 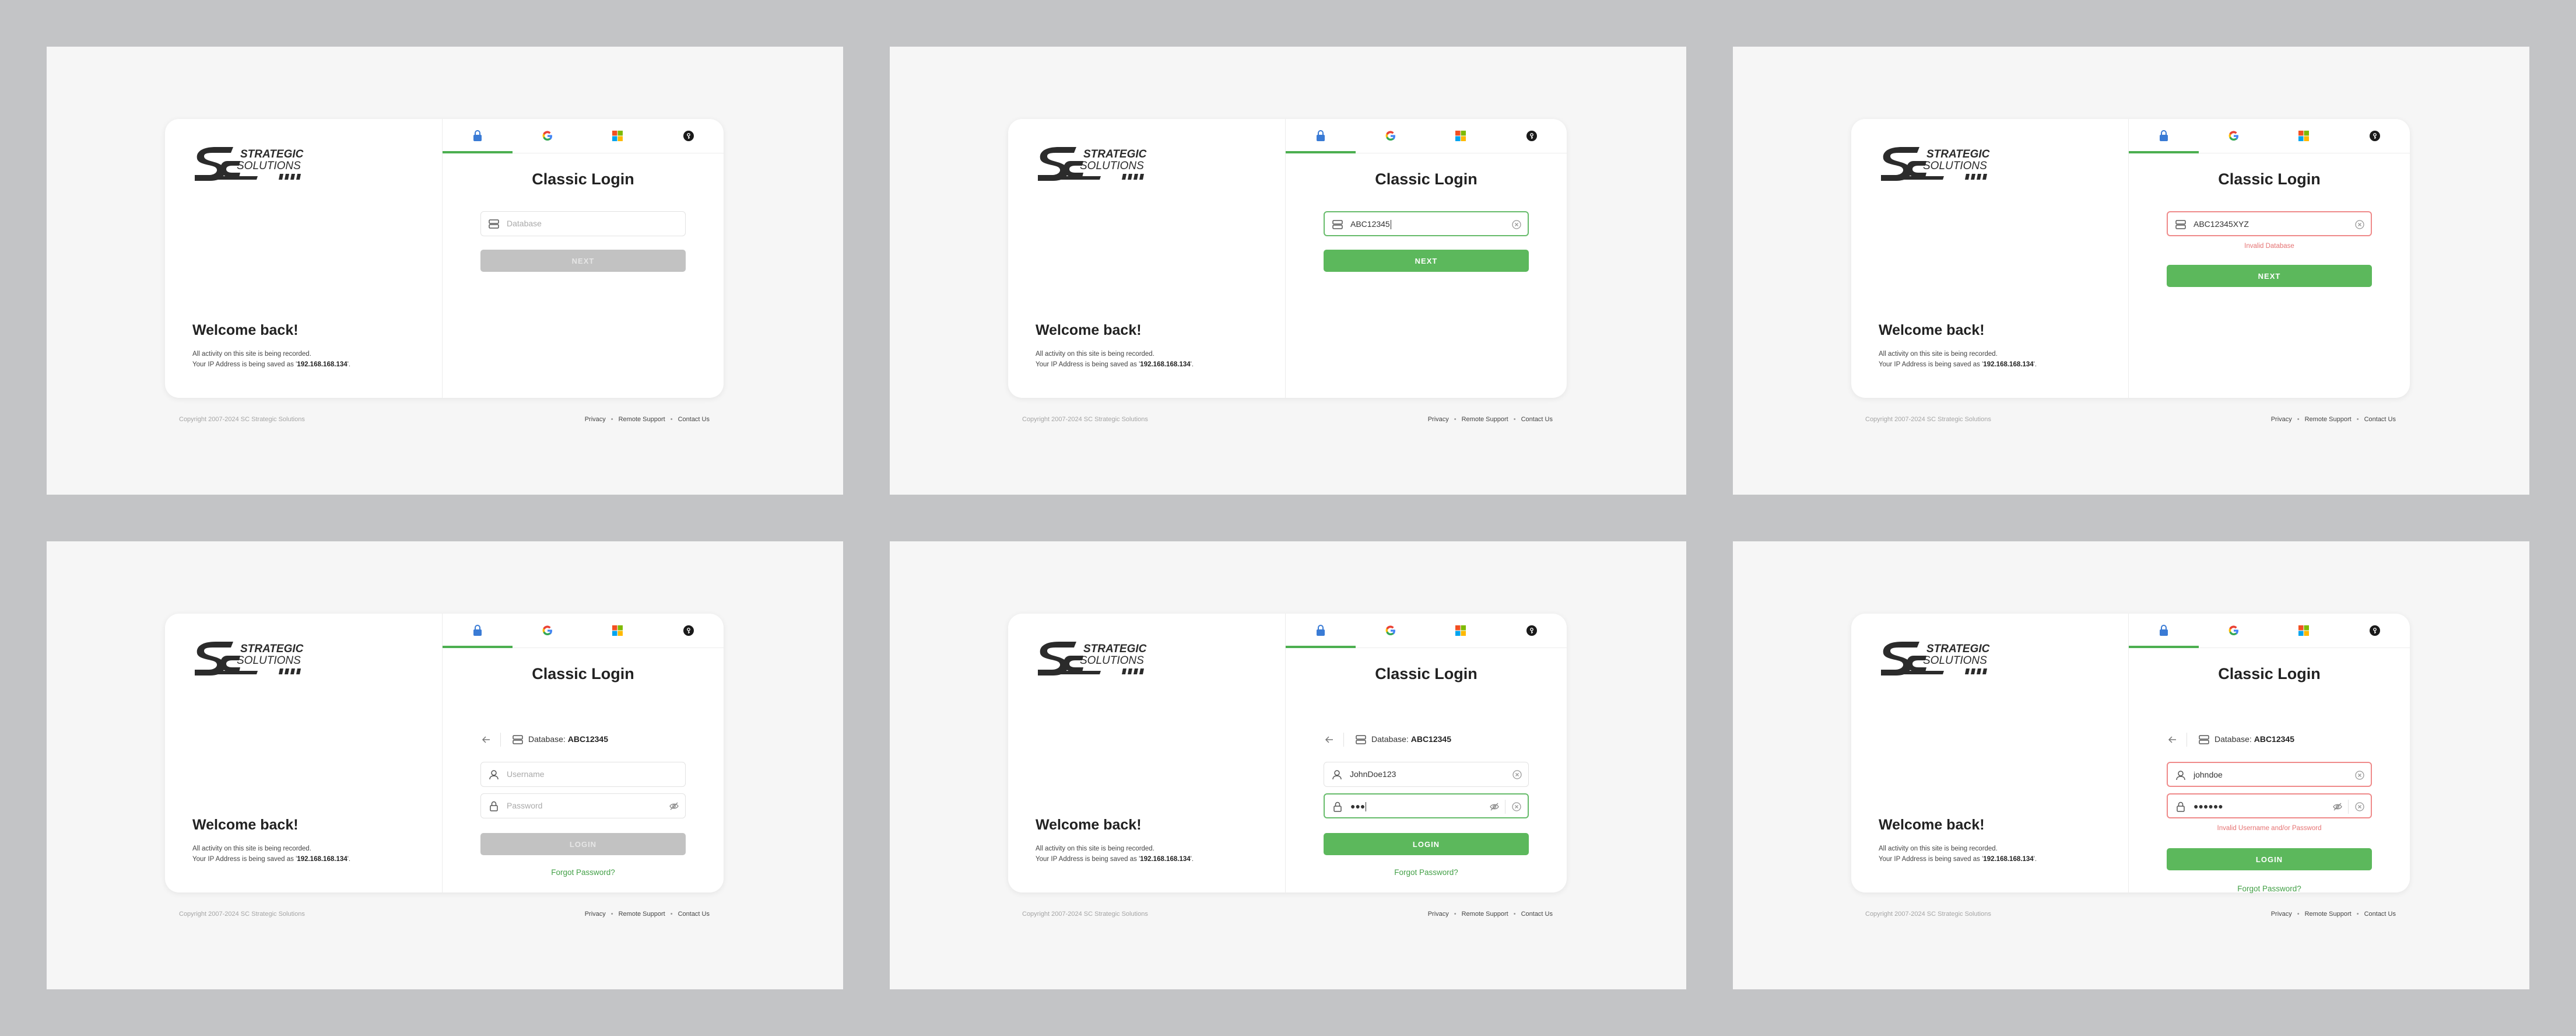 I want to click on form-title: Classic Login, so click(x=2269, y=673).